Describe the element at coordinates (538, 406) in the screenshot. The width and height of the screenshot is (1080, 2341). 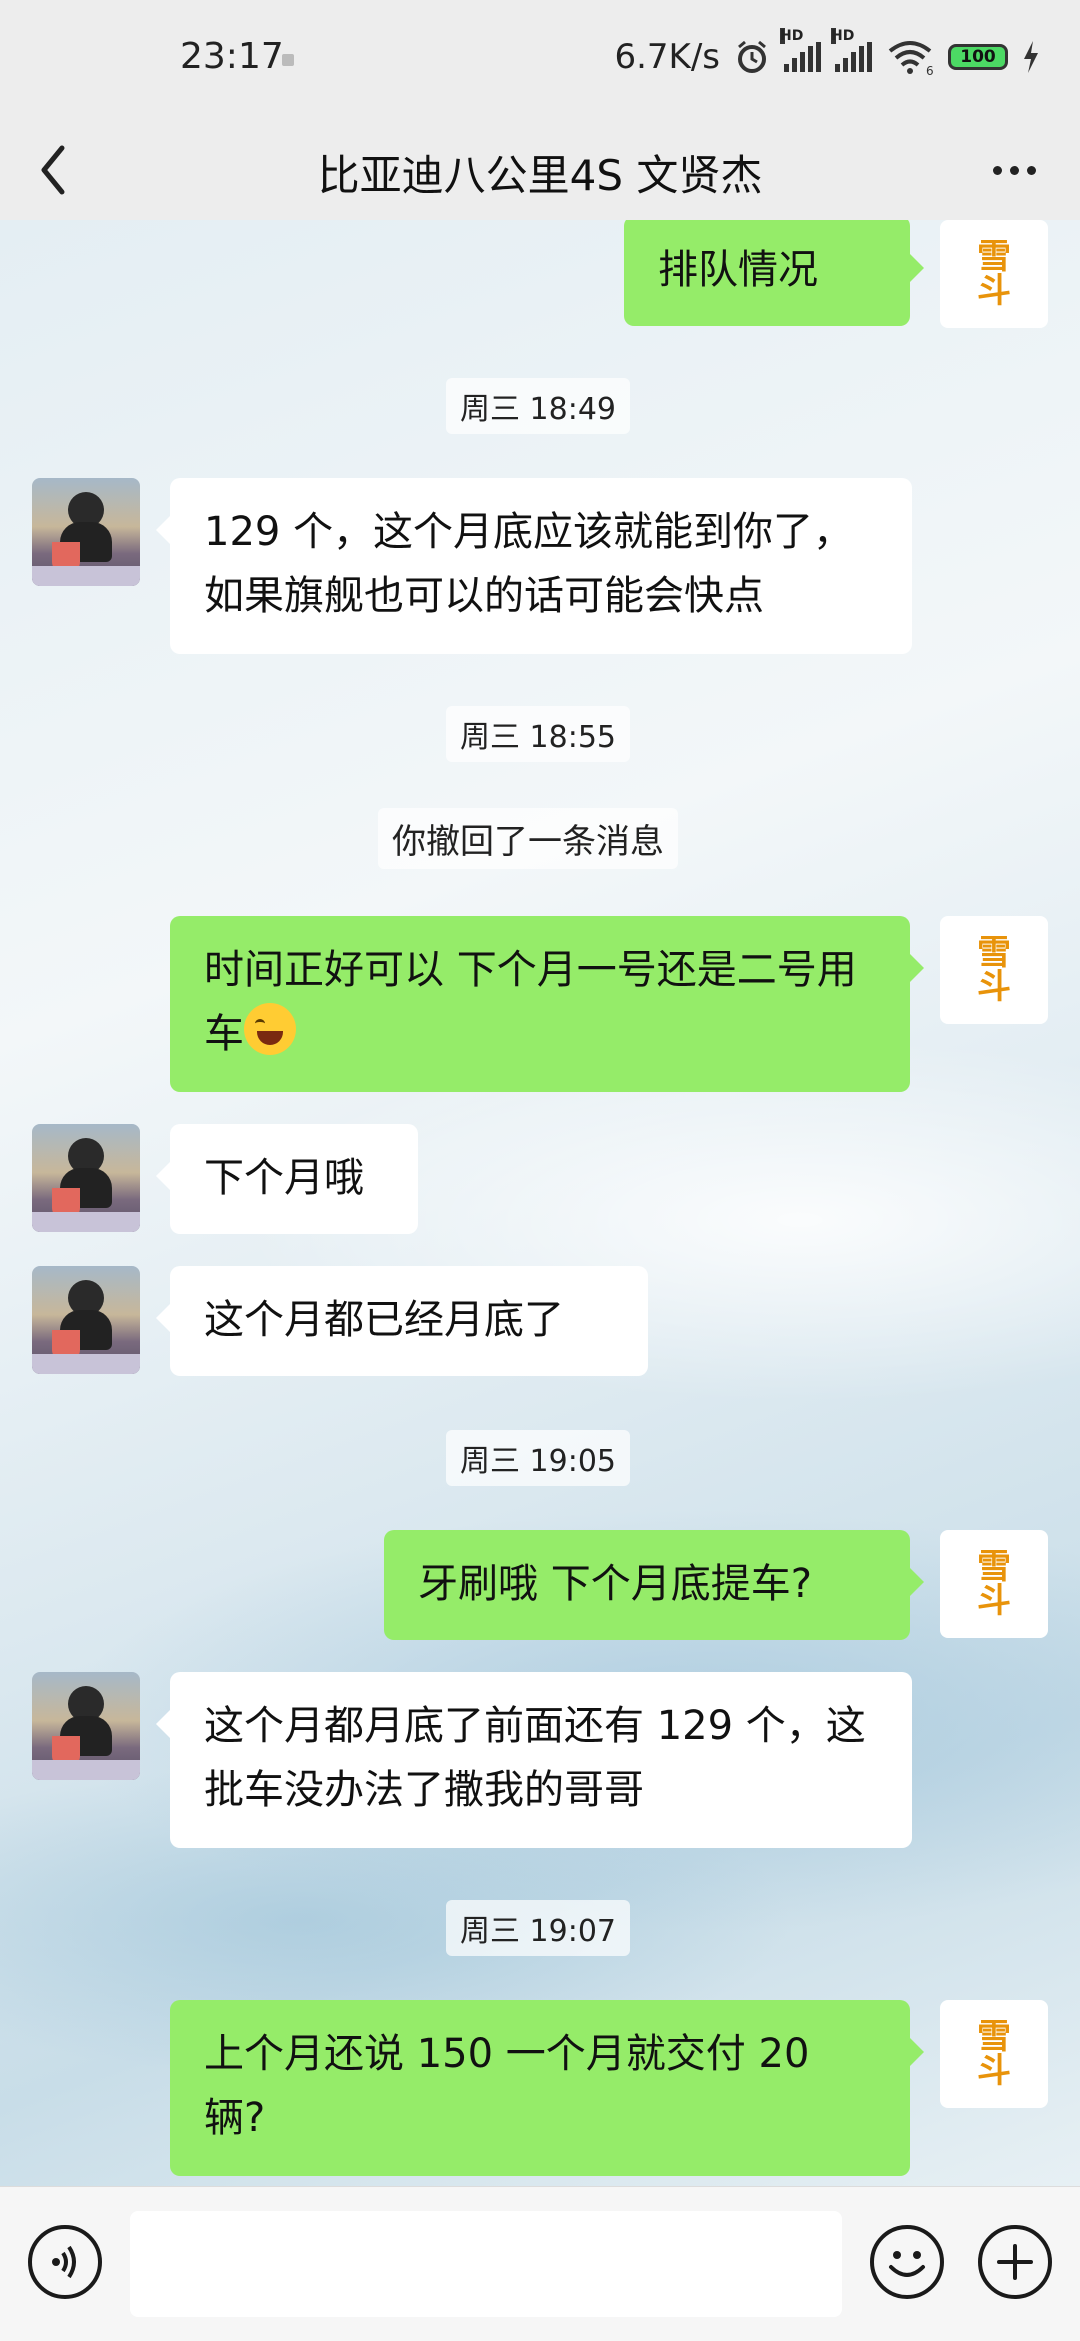
I see `timestamp: 周三 18:49` at that location.